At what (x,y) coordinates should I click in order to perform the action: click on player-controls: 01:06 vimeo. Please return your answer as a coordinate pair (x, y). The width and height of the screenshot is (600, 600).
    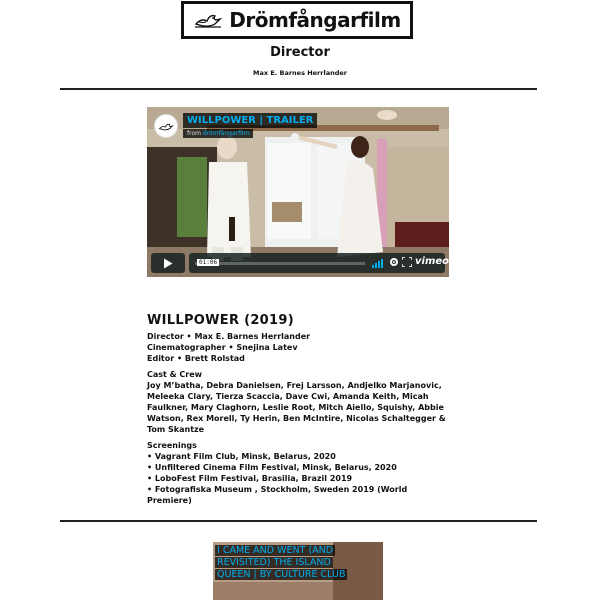
    Looking at the image, I should click on (300, 263).